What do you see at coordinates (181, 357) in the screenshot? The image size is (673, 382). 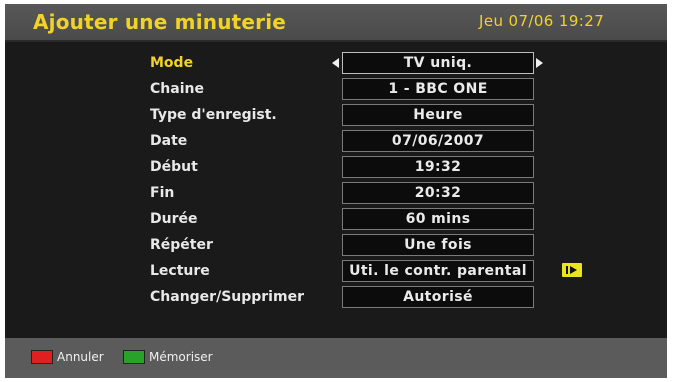 I see `save-label: Mémoriser` at bounding box center [181, 357].